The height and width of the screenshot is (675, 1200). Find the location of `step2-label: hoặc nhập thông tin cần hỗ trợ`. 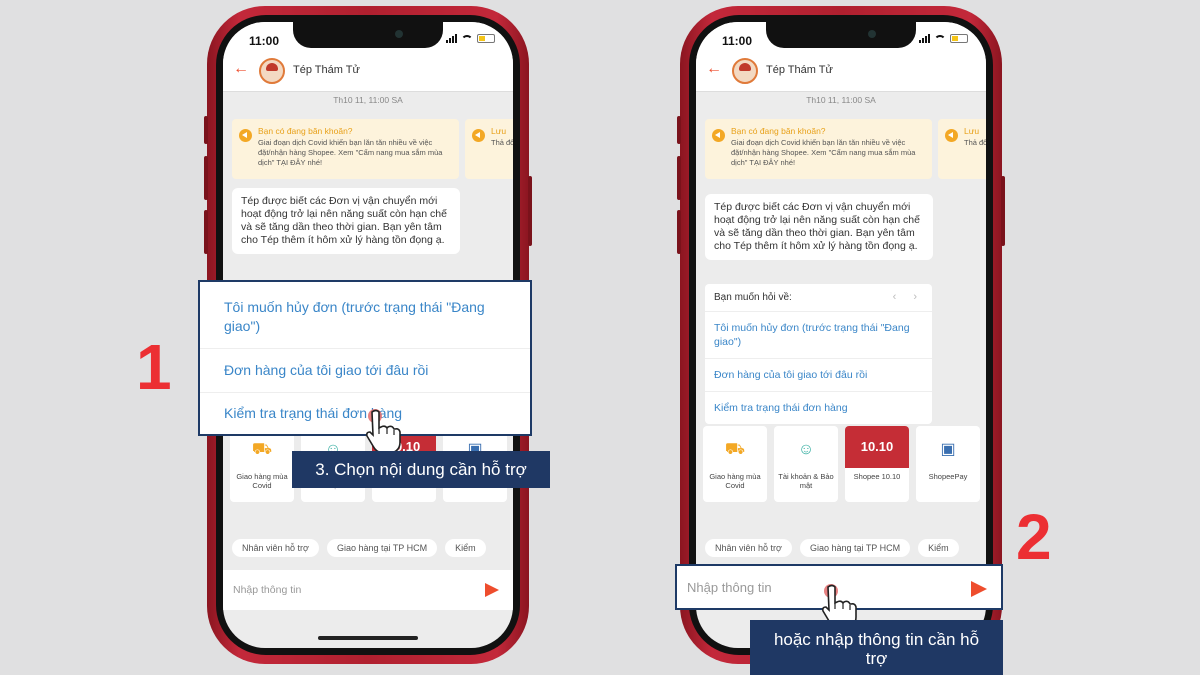

step2-label: hoặc nhập thông tin cần hỗ trợ is located at coordinates (876, 647).